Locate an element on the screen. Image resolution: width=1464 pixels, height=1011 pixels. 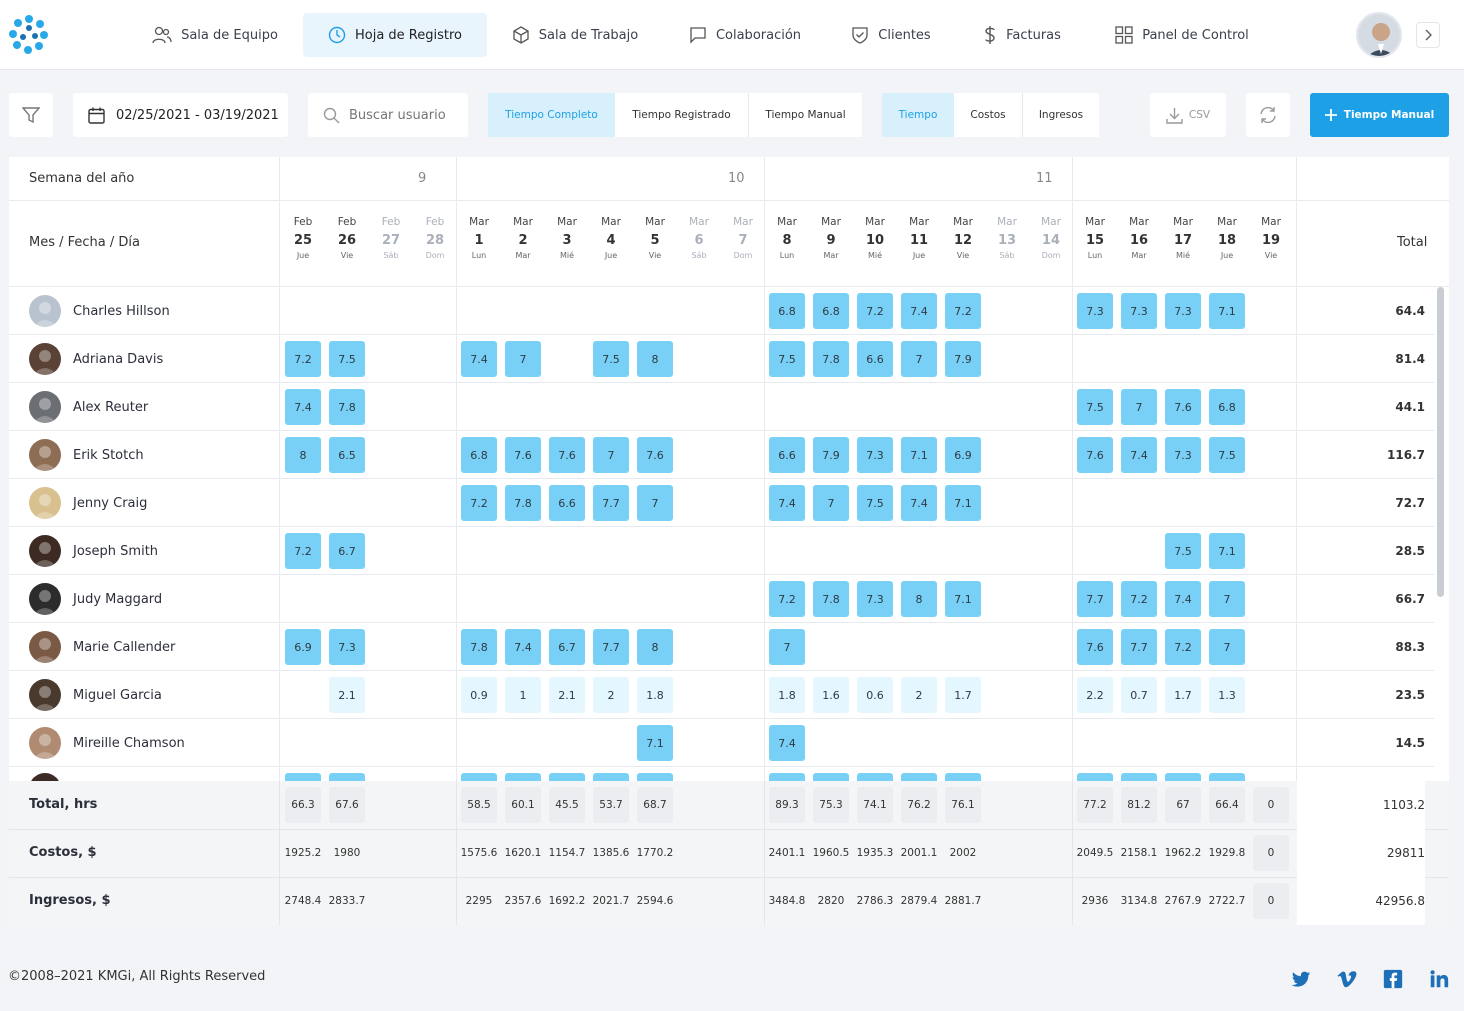
date-range-picker: 02/25/2021 - 03/19/2021 is located at coordinates (180, 115).